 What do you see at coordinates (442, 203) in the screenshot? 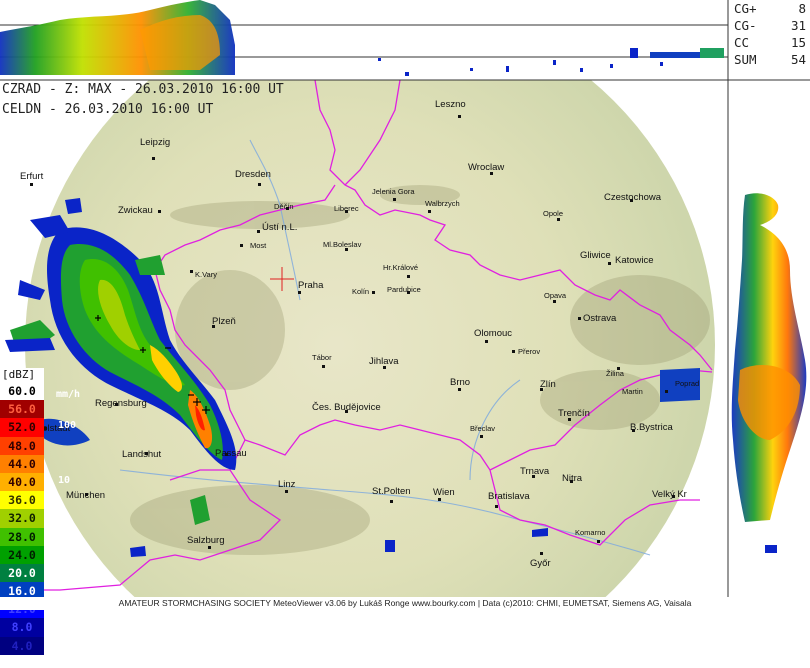
I see `city-label: Walbrzych` at bounding box center [442, 203].